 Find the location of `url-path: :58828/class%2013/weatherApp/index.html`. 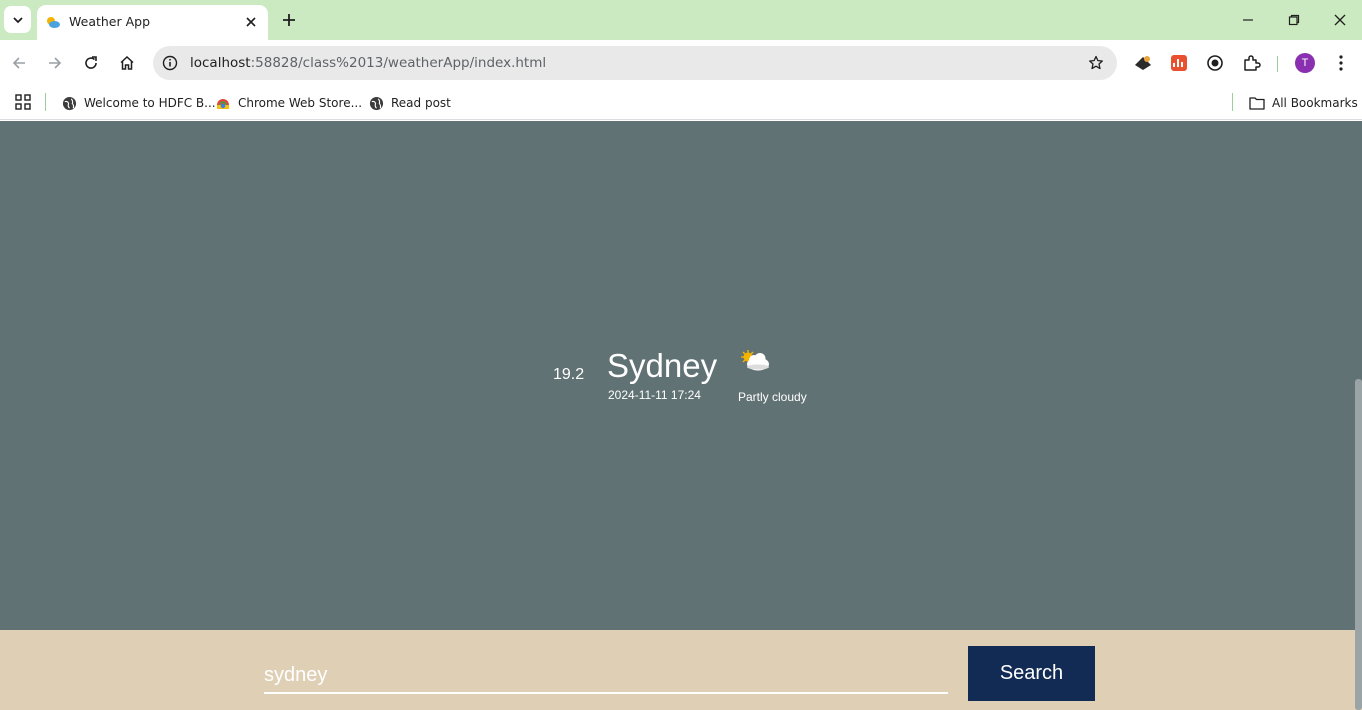

url-path: :58828/class%2013/weatherApp/index.html is located at coordinates (398, 63).